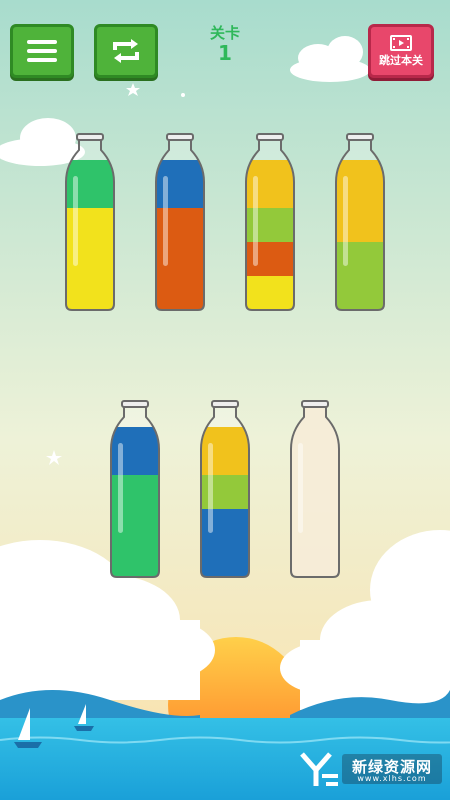 The height and width of the screenshot is (800, 450). What do you see at coordinates (392, 769) in the screenshot?
I see `watermark: 新绿资源网 www.xlhs.com` at bounding box center [392, 769].